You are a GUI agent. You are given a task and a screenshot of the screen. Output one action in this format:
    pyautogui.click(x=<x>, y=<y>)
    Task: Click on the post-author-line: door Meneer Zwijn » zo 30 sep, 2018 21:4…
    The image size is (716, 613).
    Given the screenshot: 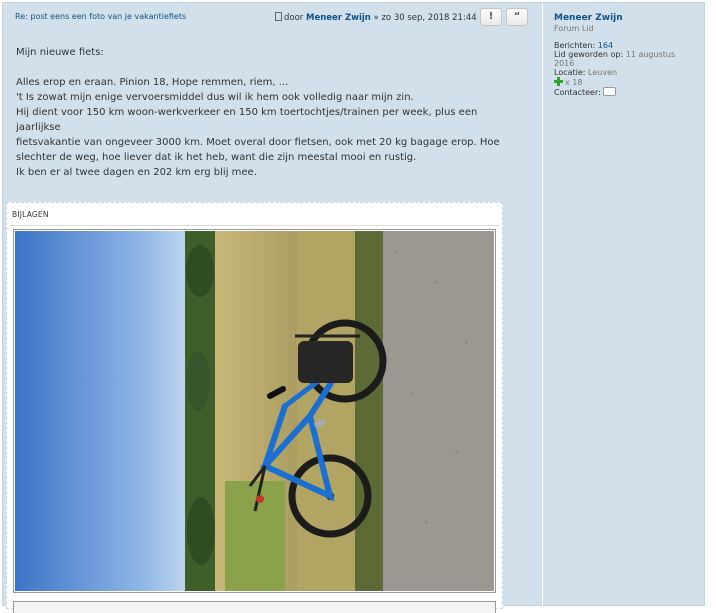 What is the action you would take?
    pyautogui.click(x=376, y=17)
    